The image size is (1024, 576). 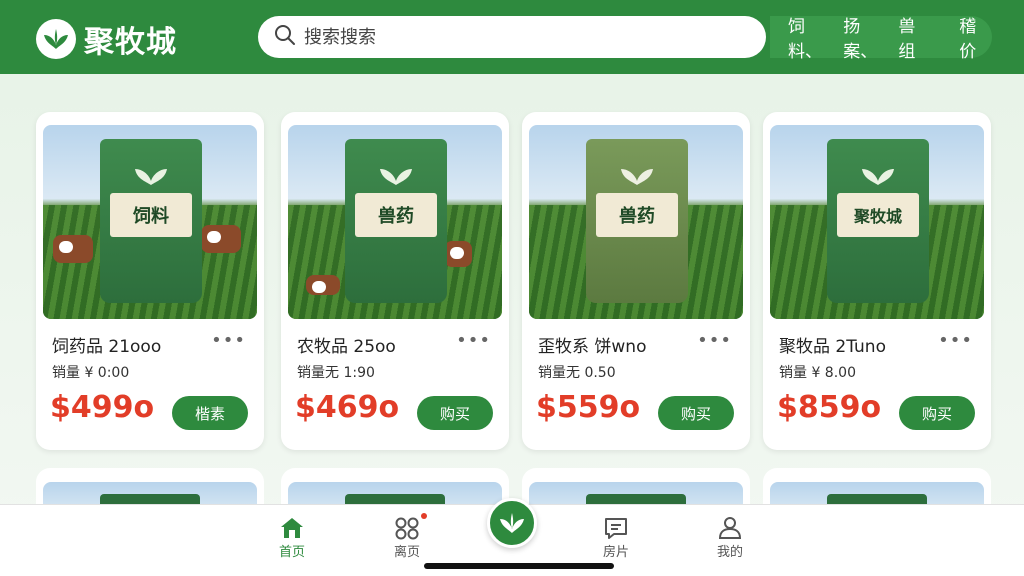 I want to click on tab-label: 离页, so click(x=406, y=552).